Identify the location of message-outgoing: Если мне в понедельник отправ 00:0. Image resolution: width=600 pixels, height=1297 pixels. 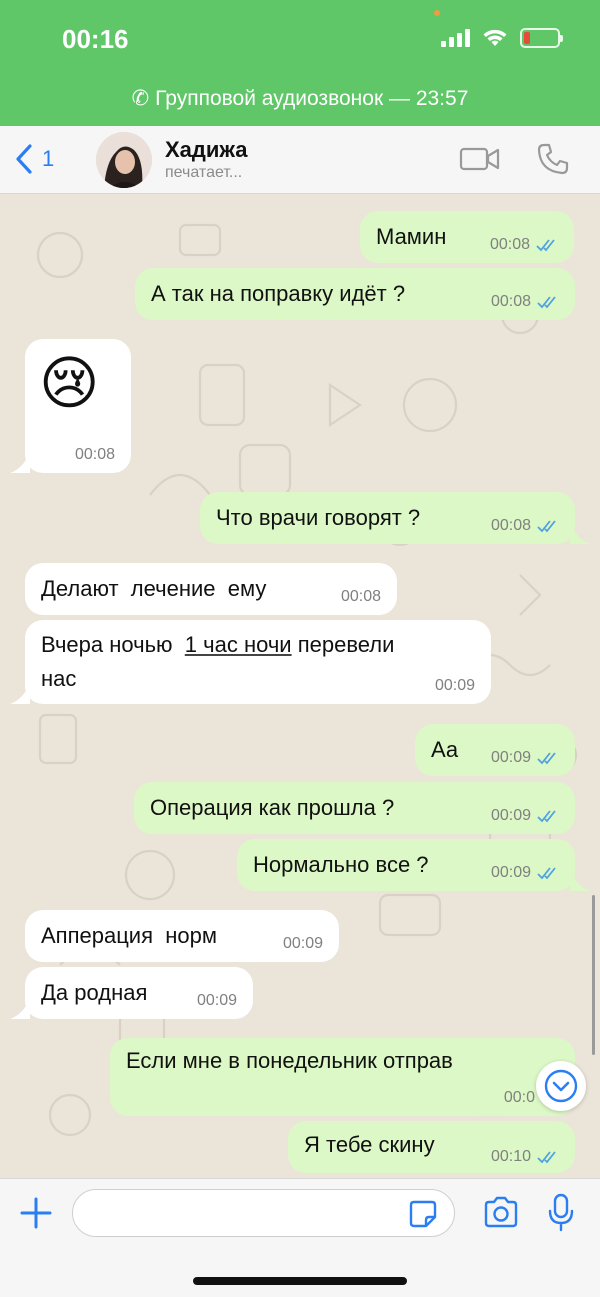
(342, 1077).